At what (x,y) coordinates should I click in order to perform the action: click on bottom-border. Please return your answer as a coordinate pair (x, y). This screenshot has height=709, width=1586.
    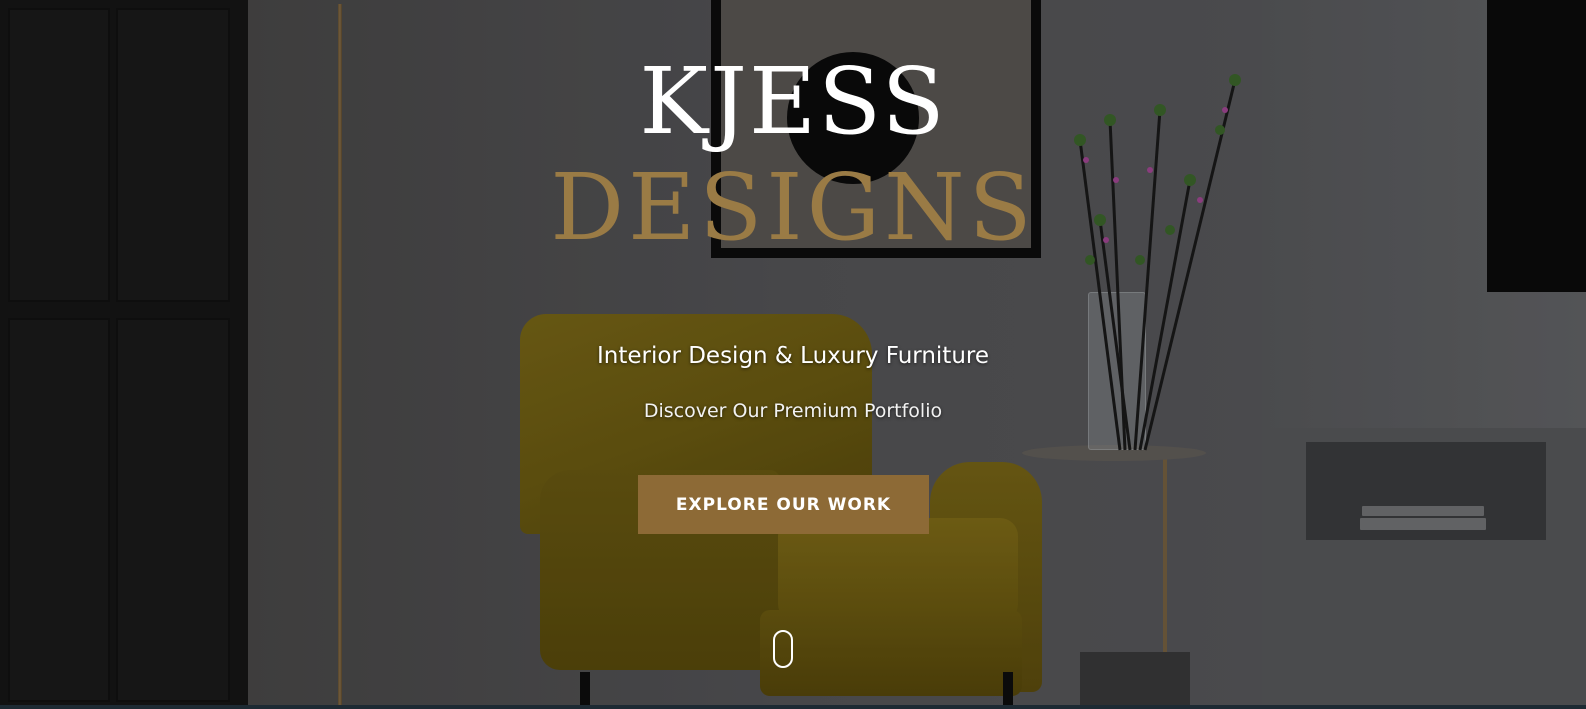
    Looking at the image, I should click on (793, 707).